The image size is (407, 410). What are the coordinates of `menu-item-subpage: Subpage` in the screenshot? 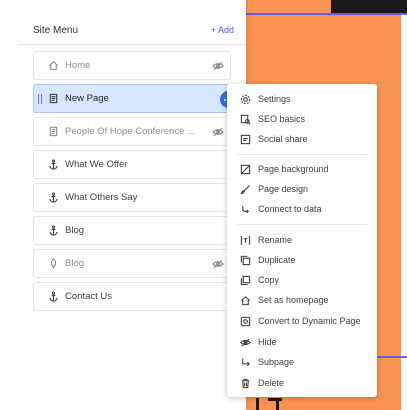 It's located at (302, 362).